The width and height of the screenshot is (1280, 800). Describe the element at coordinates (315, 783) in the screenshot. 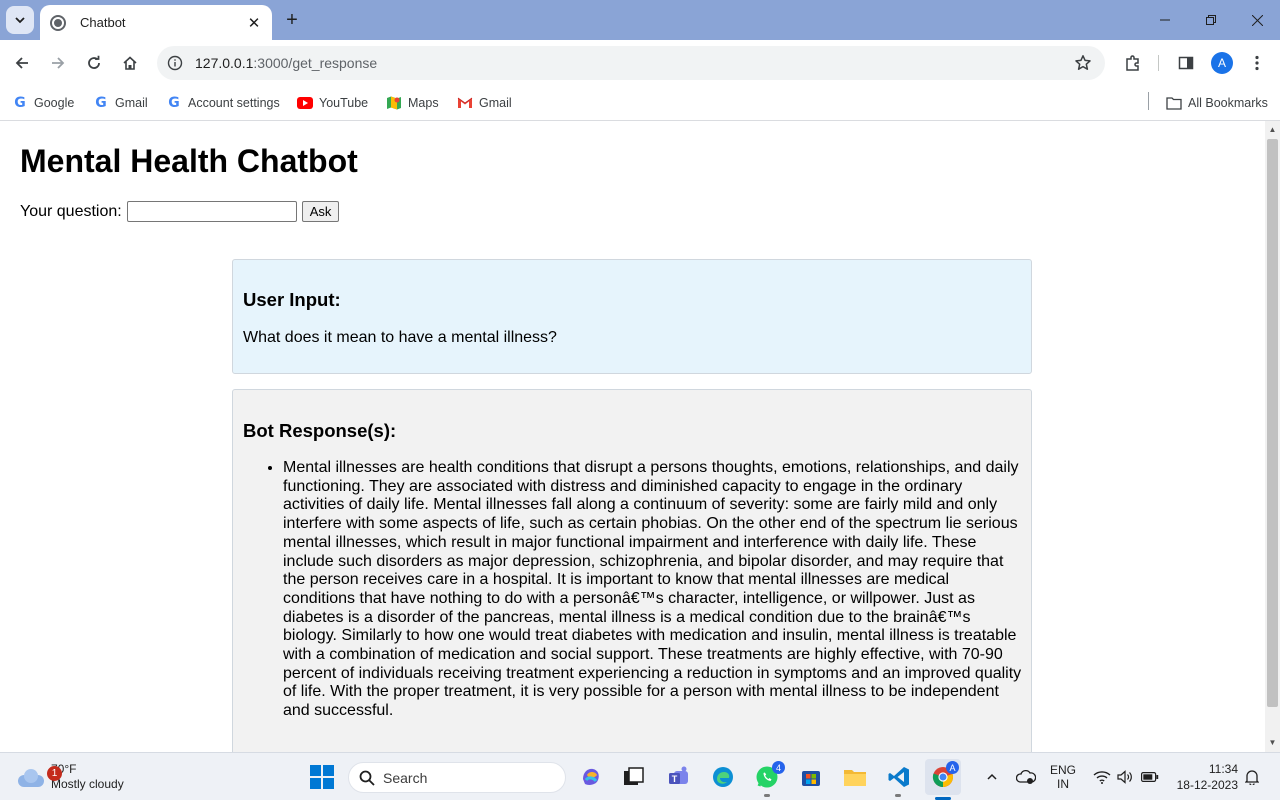

I see `windows-logo-pane` at that location.